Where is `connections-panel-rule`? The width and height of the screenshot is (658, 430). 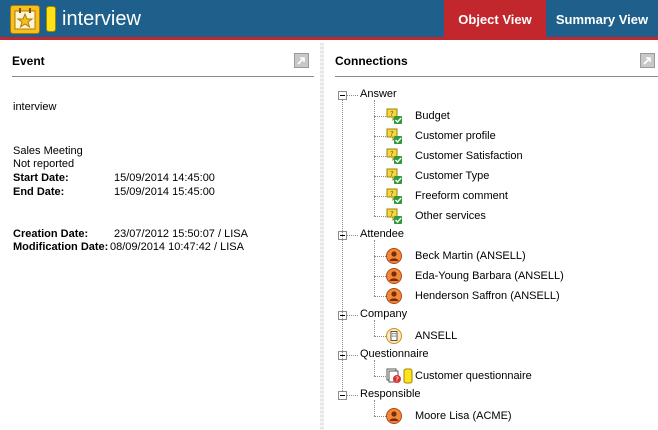 connections-panel-rule is located at coordinates (496, 76).